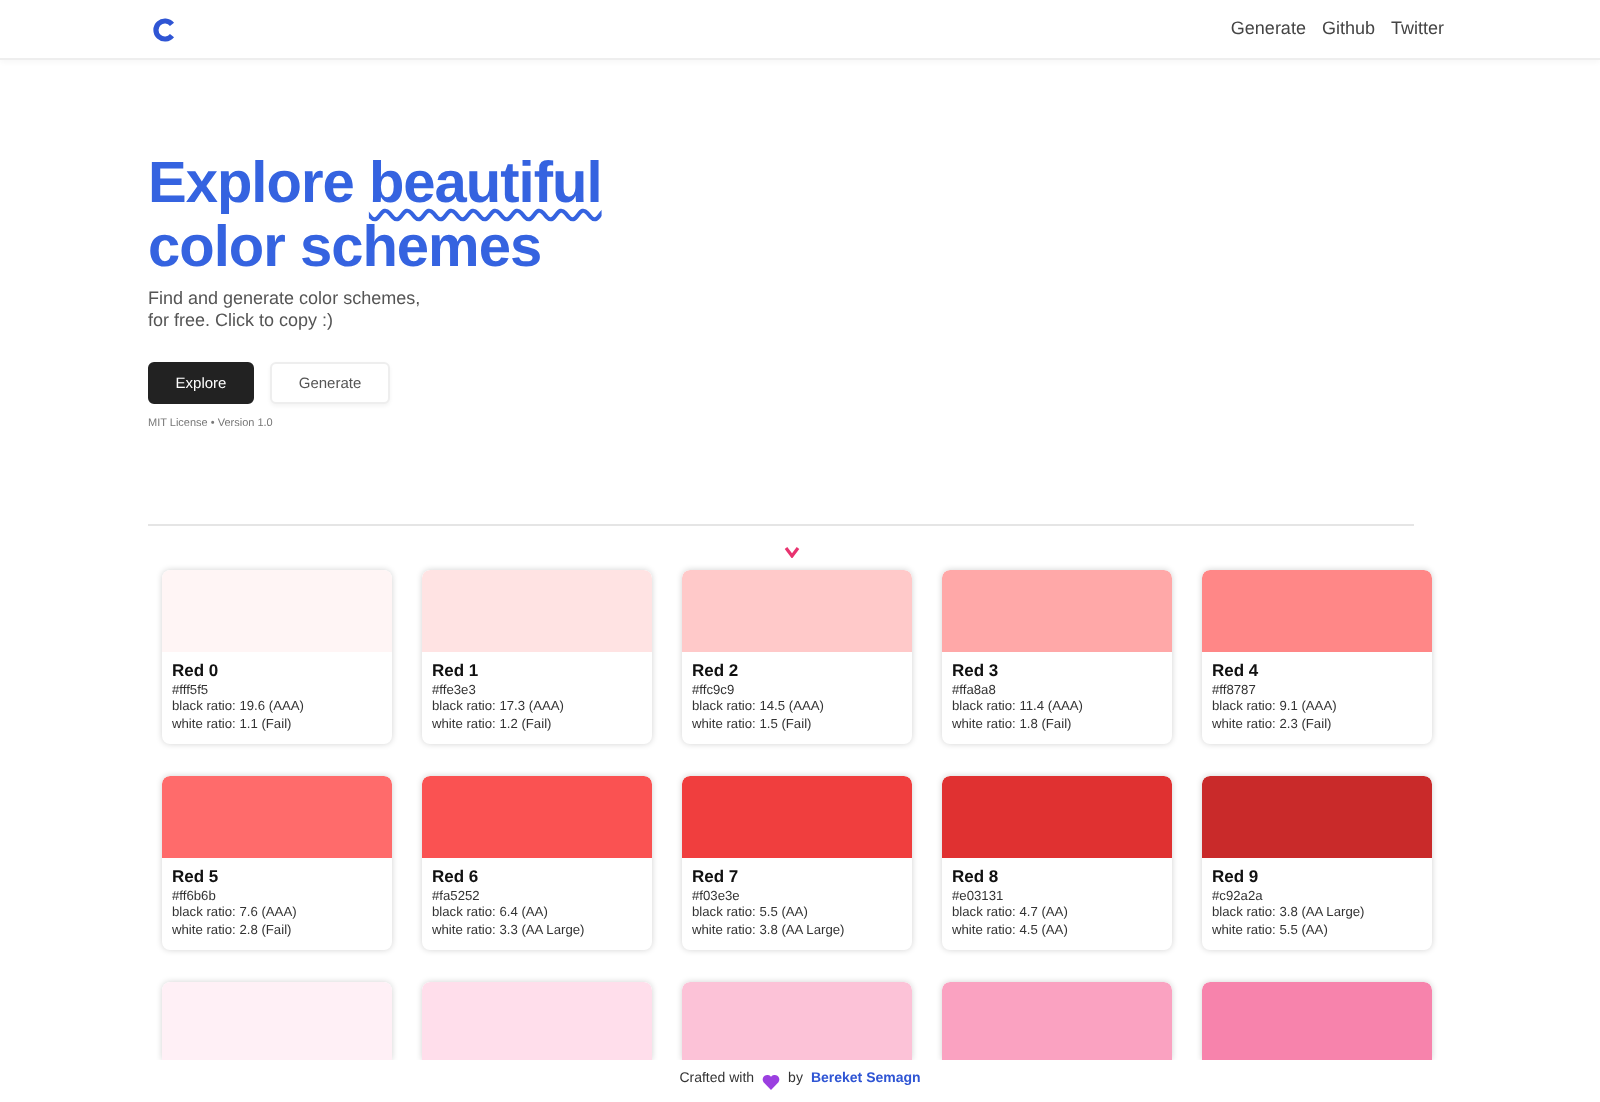 Image resolution: width=1600 pixels, height=1102 pixels. Describe the element at coordinates (1348, 29) in the screenshot. I see `nav-link: Github` at that location.